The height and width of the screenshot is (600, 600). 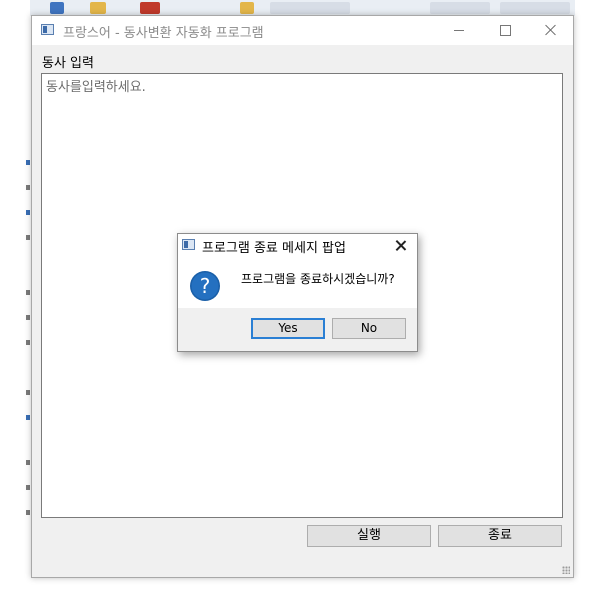 I want to click on minimize-icon, so click(x=459, y=30).